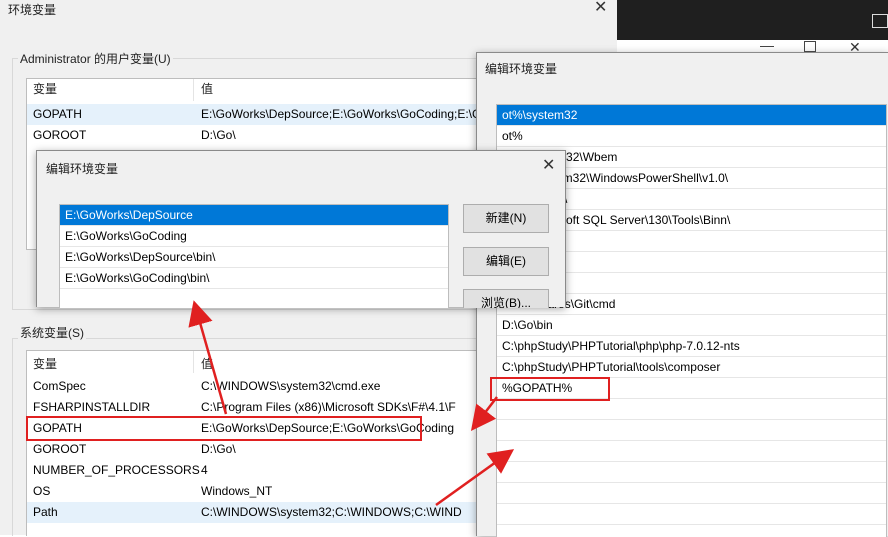  Describe the element at coordinates (208, 357) in the screenshot. I see `arrow-to-small-dialog` at that location.